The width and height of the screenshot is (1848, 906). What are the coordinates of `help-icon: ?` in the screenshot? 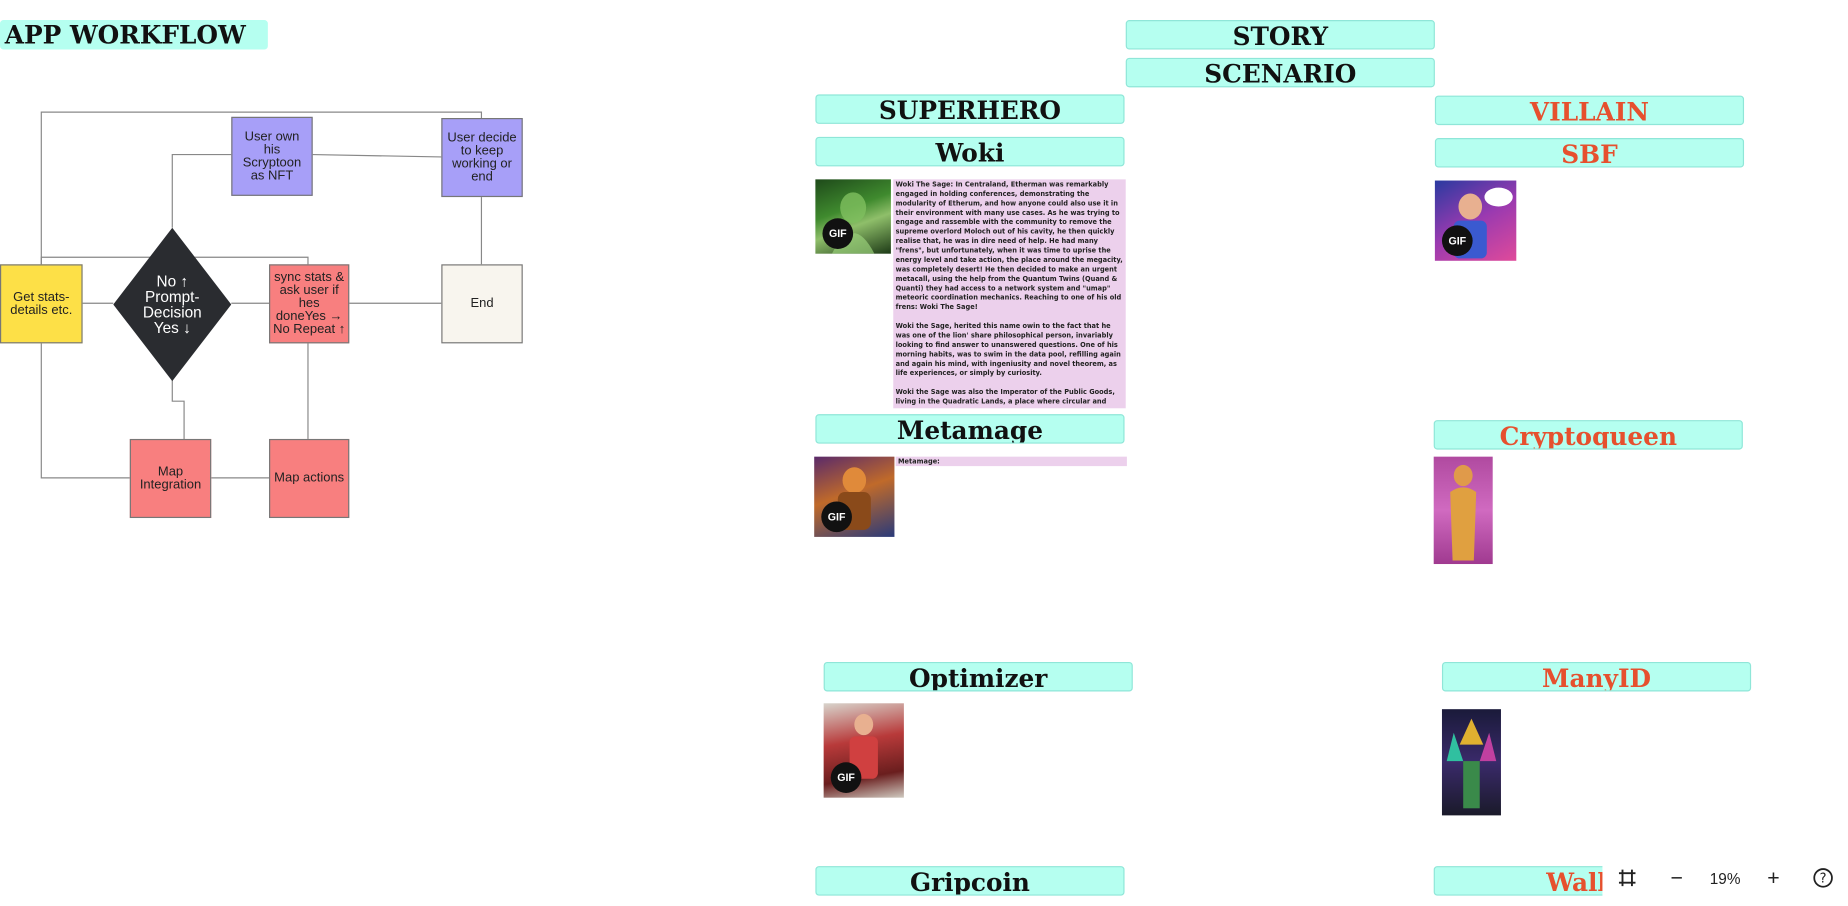 It's located at (1823, 877).